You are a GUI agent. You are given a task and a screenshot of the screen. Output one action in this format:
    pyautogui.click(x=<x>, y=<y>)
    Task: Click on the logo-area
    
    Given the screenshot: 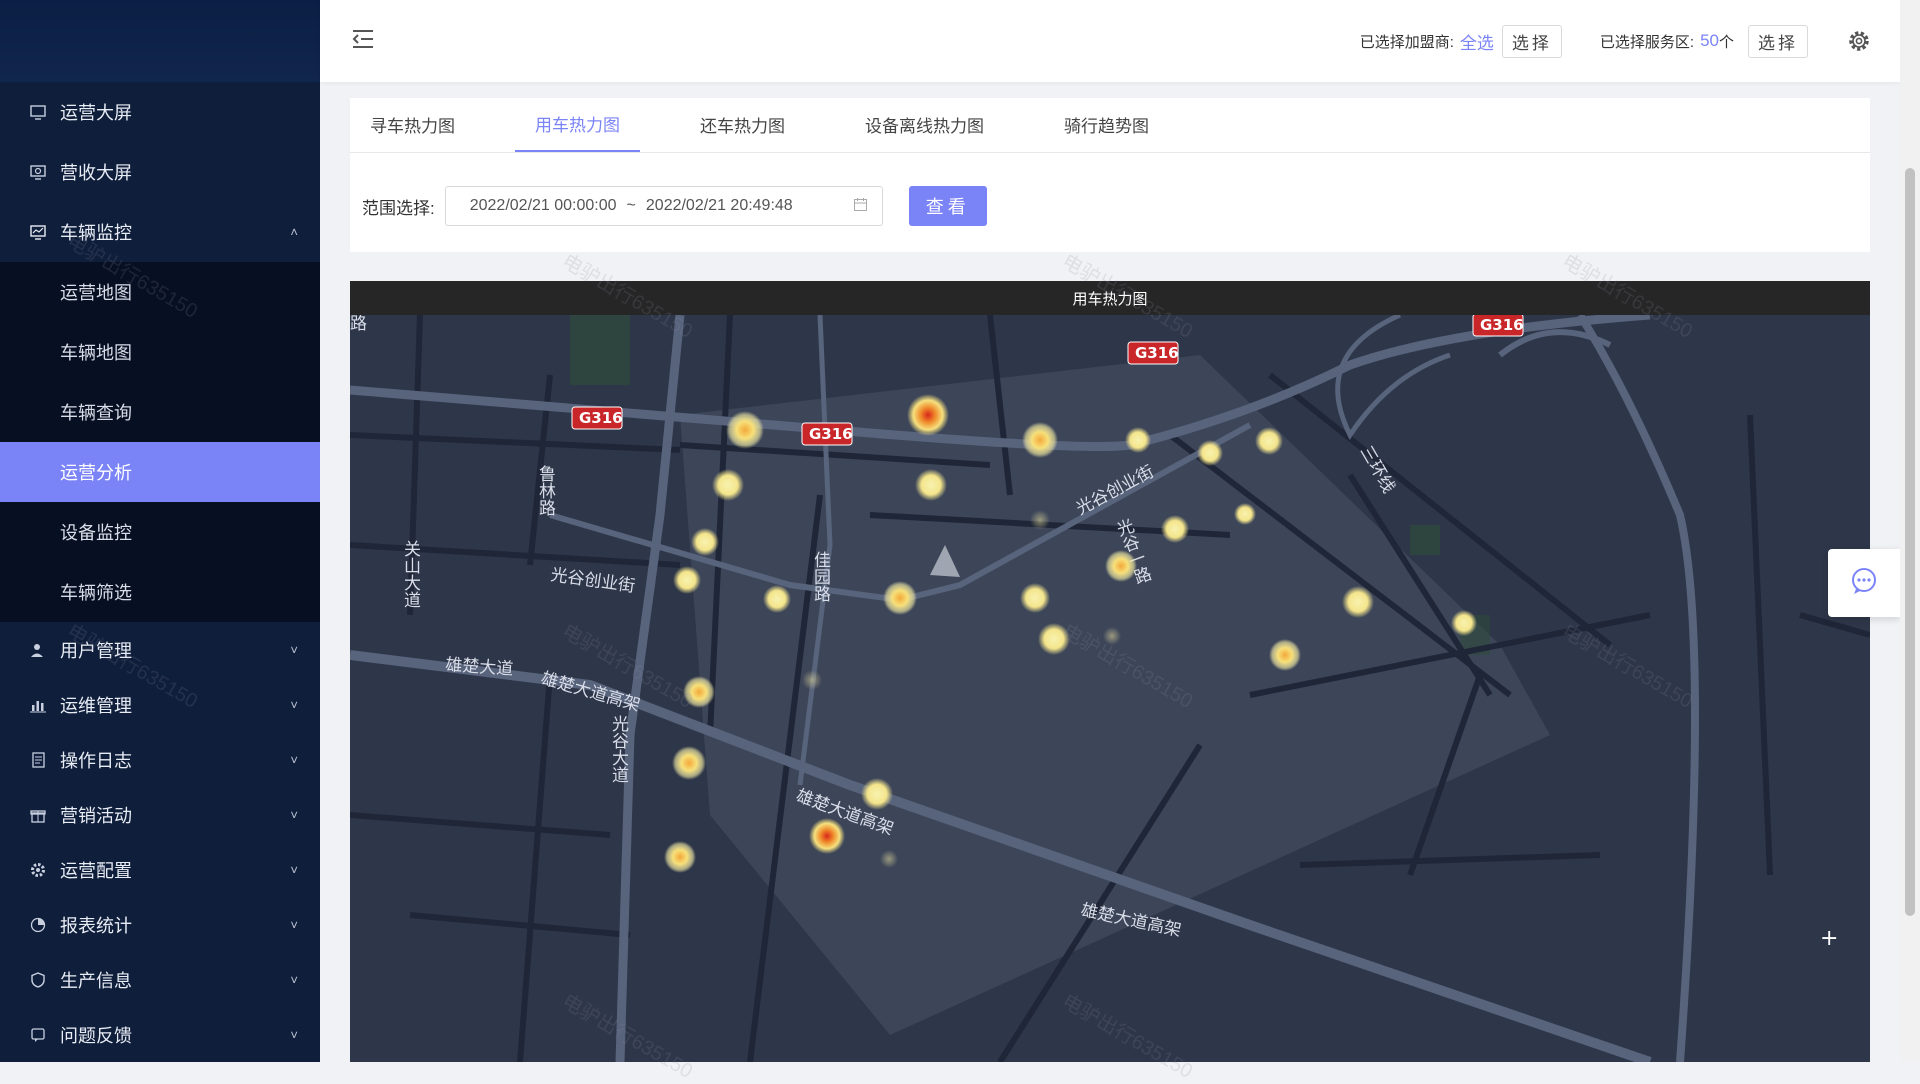 What is the action you would take?
    pyautogui.click(x=160, y=41)
    